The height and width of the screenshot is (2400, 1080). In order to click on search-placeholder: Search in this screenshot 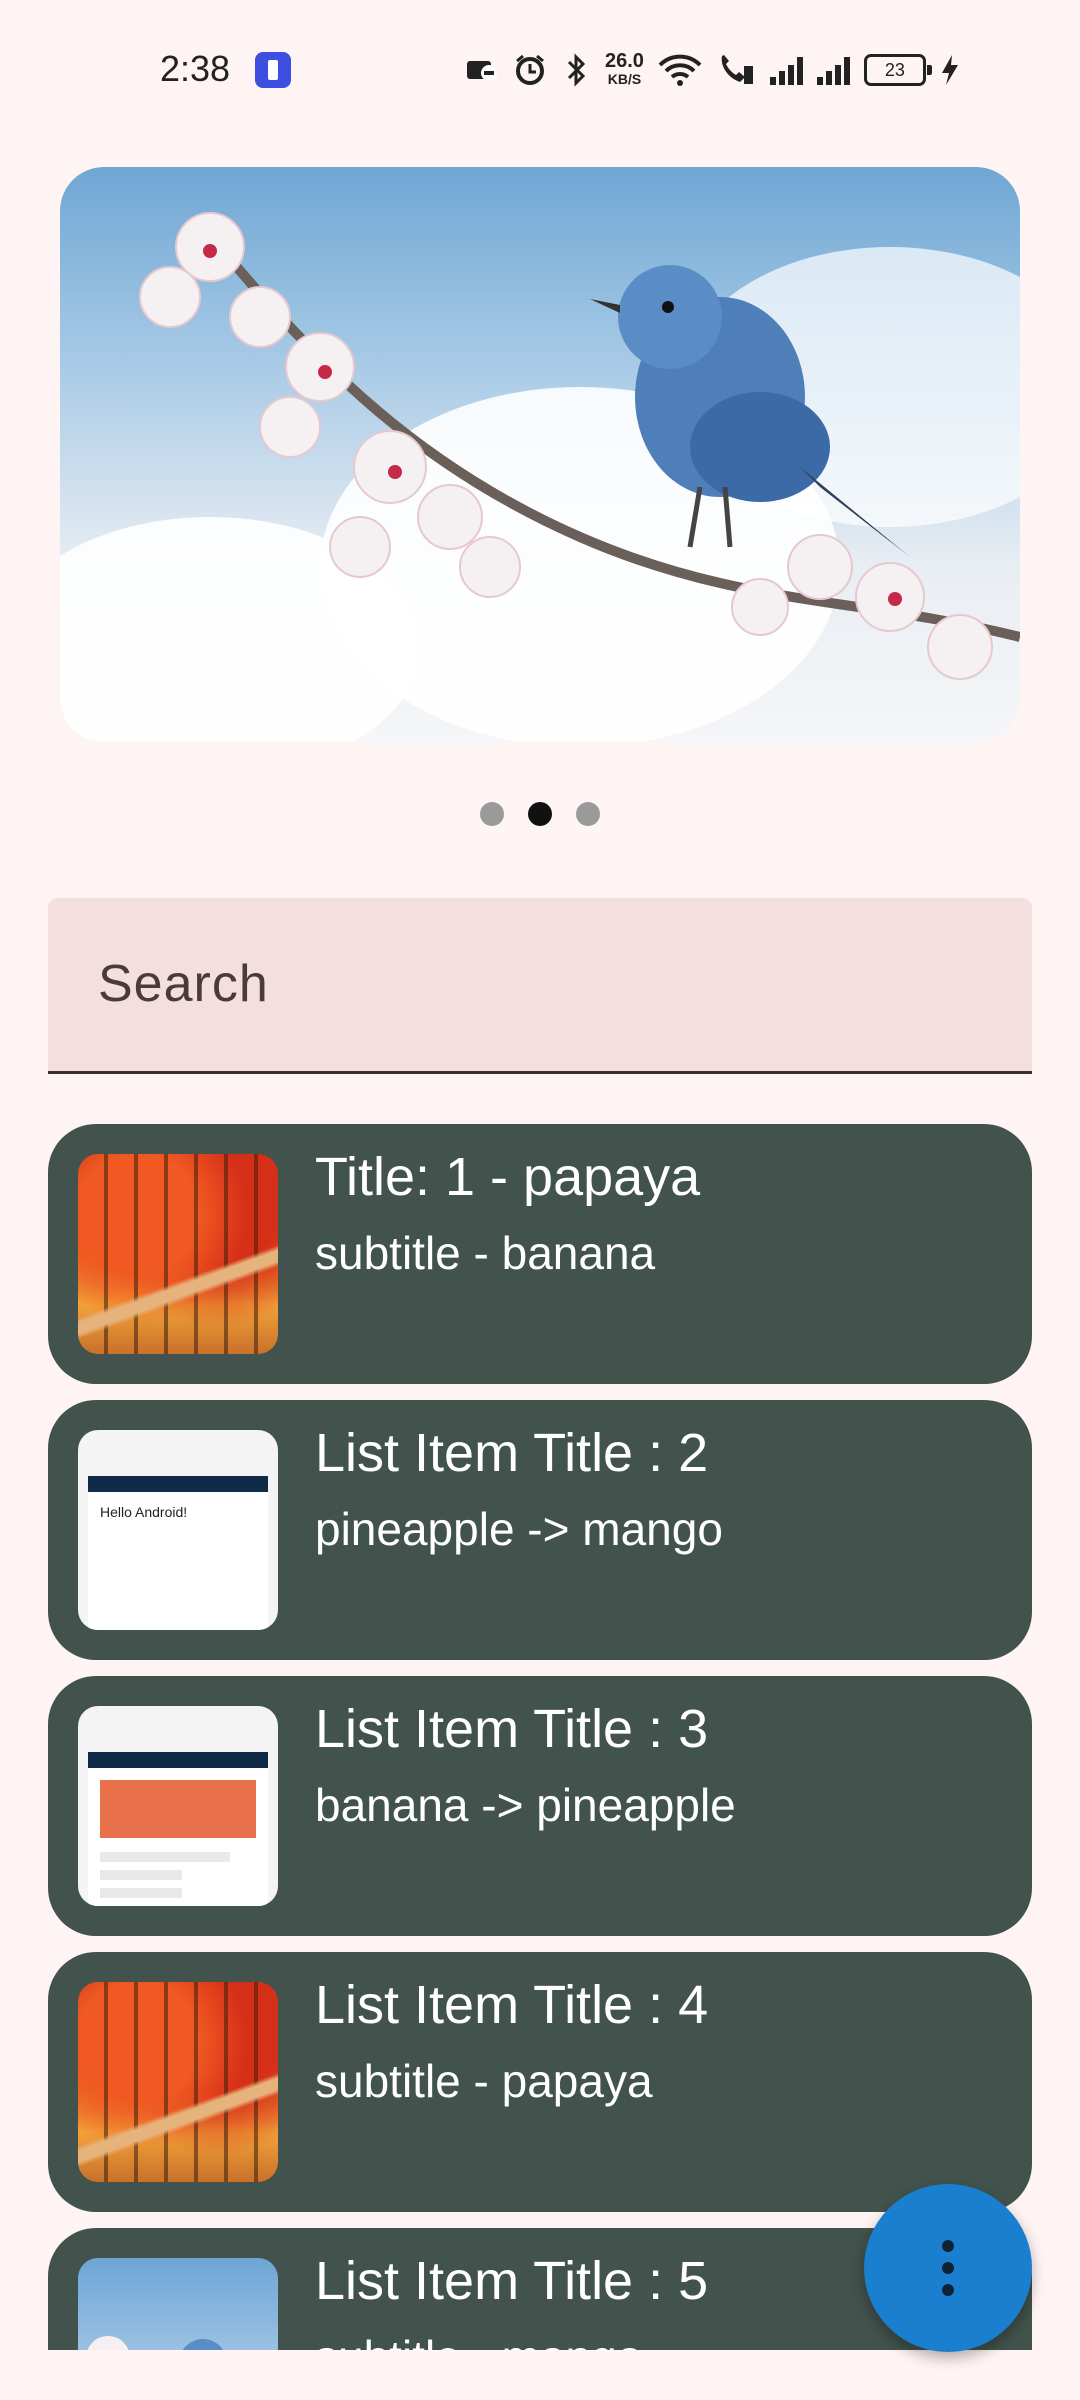, I will do `click(183, 984)`.